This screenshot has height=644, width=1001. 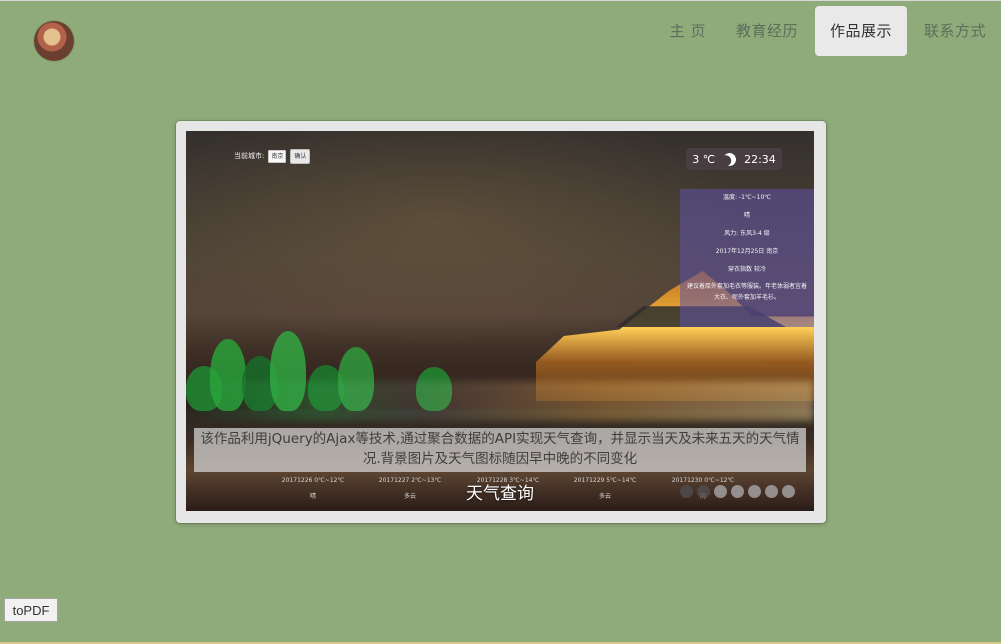 What do you see at coordinates (767, 31) in the screenshot?
I see `nav-education: 教育经历` at bounding box center [767, 31].